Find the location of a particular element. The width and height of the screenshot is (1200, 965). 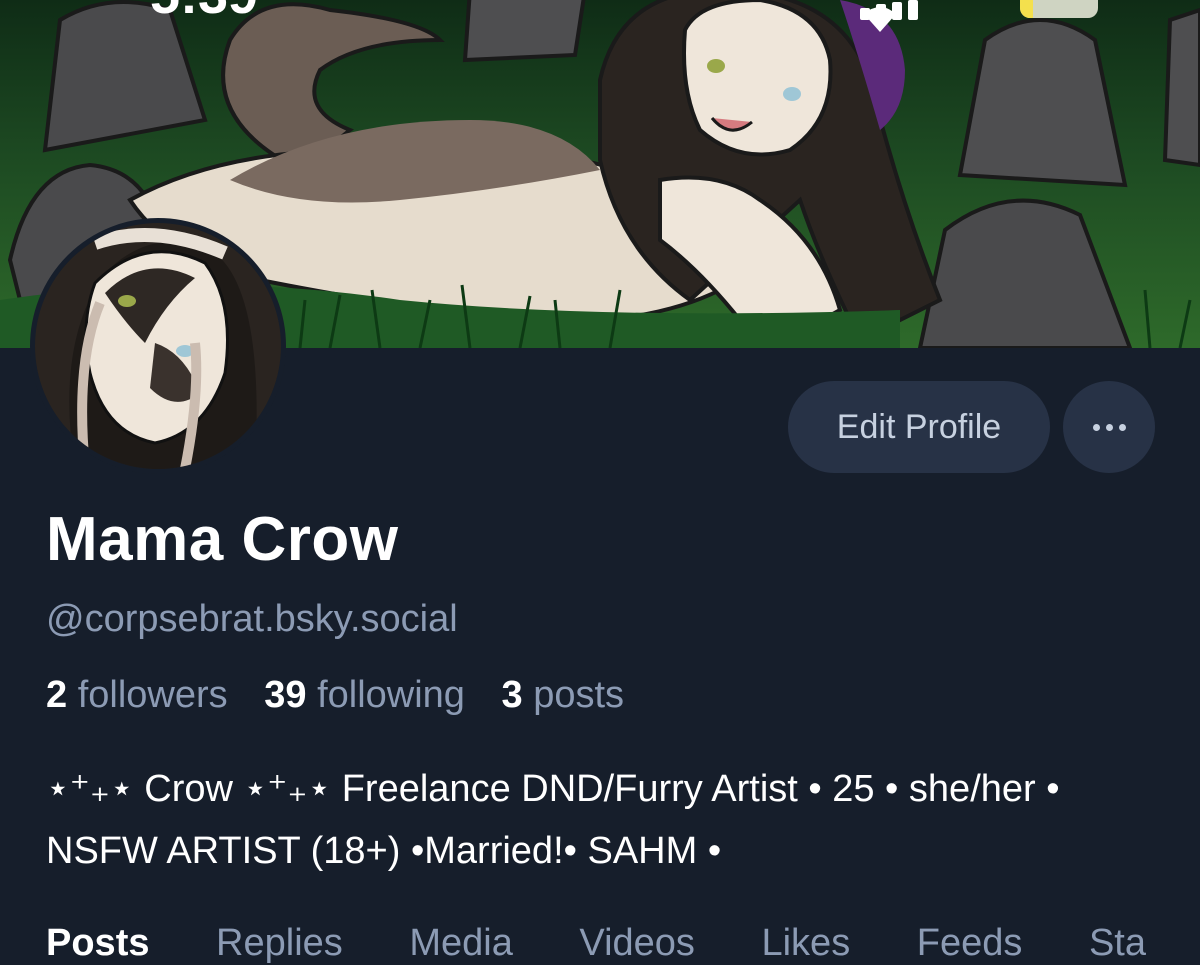

followers-count: 2 is located at coordinates (57, 695).